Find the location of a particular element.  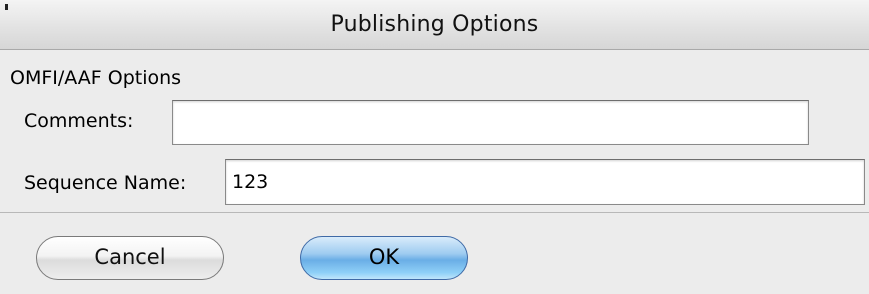

window-title: Publishing Options is located at coordinates (434, 24).